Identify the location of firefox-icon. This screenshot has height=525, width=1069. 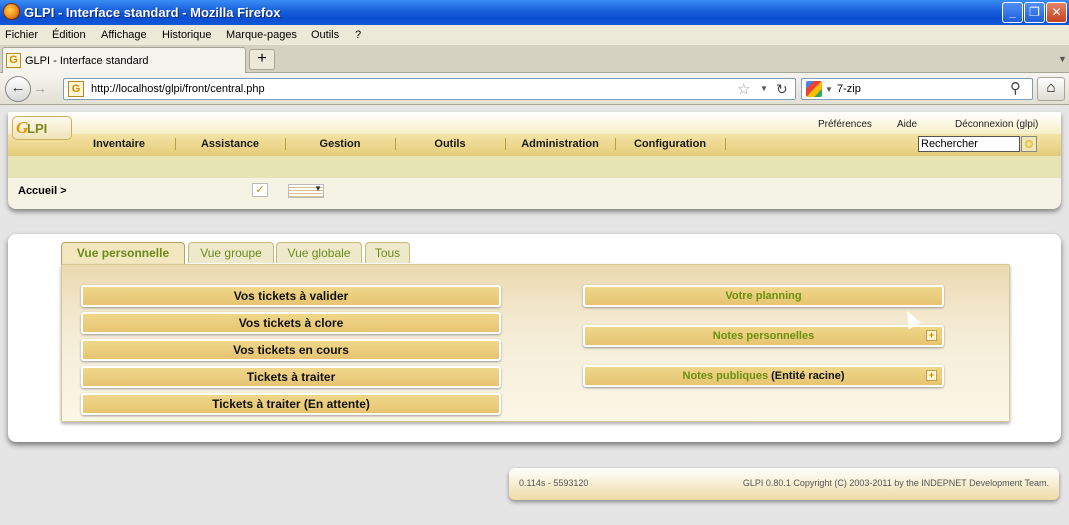
(11, 11).